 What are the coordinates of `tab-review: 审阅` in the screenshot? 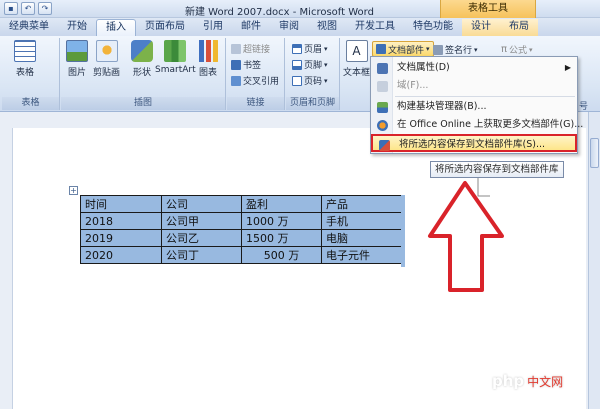 It's located at (289, 27).